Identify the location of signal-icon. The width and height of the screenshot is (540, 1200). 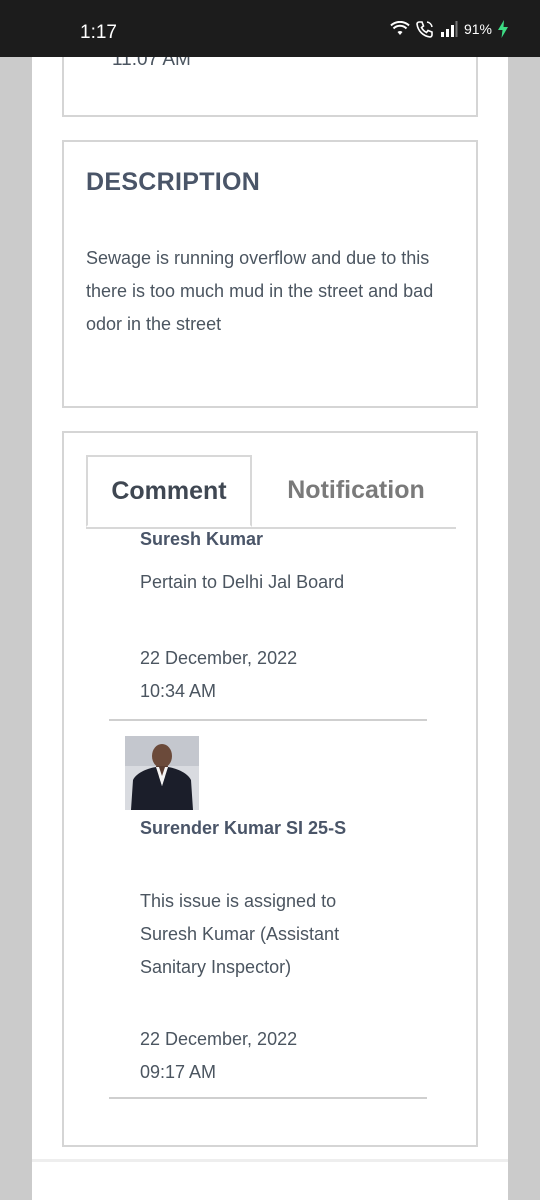
(449, 29).